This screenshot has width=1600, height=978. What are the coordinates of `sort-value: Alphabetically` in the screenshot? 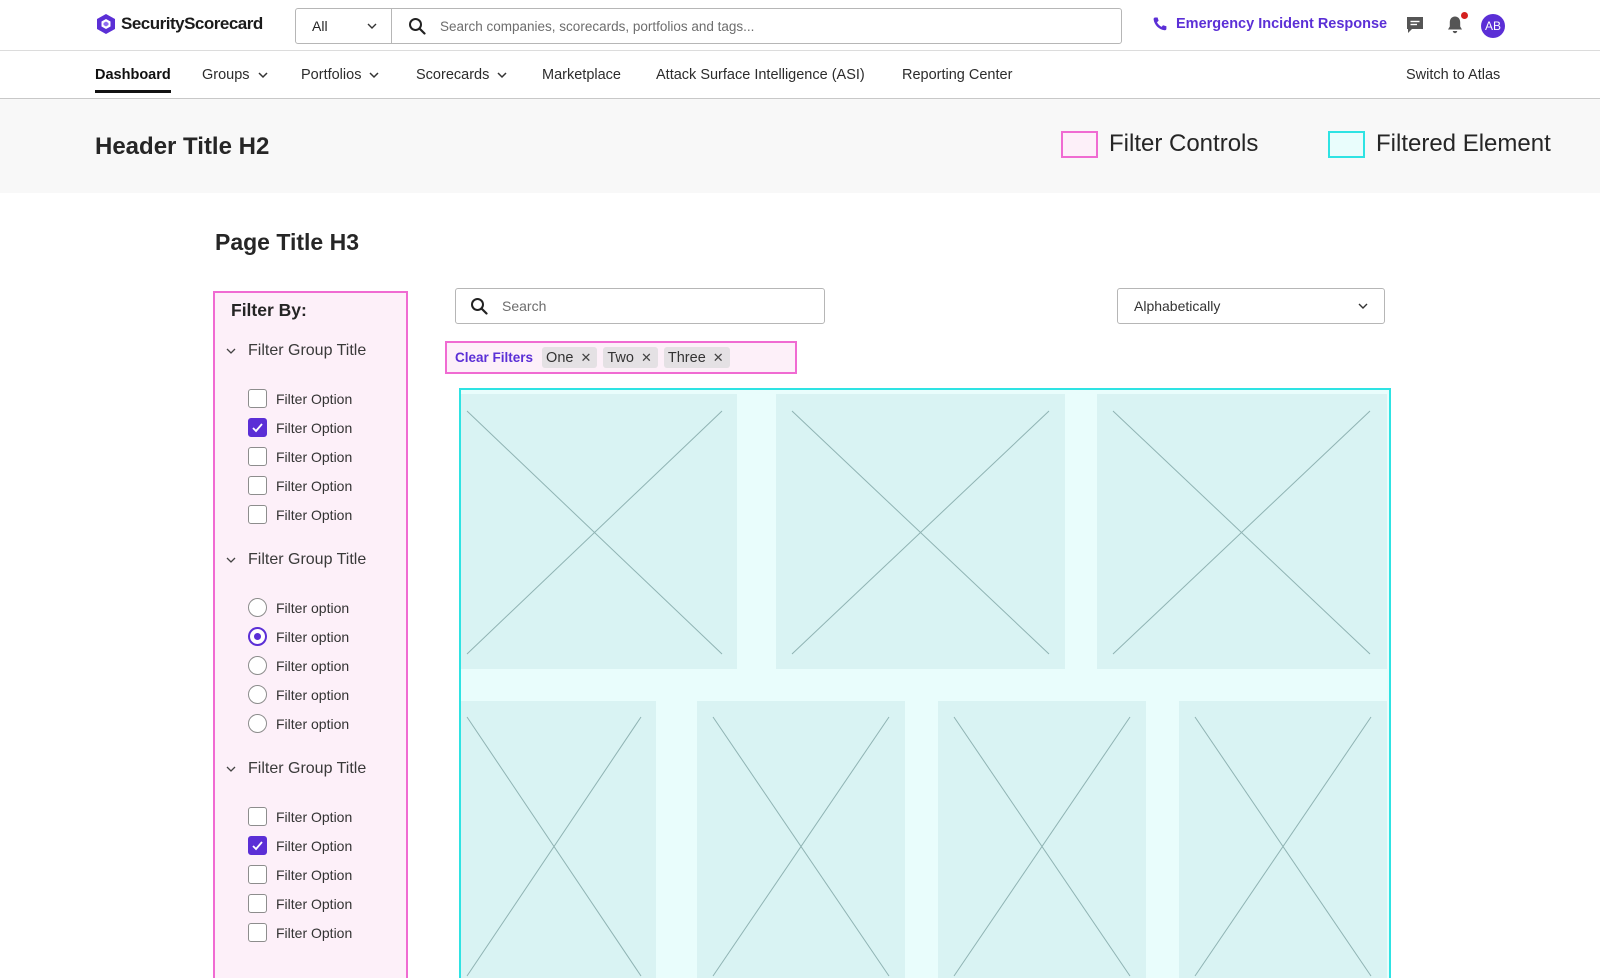 It's located at (1177, 306).